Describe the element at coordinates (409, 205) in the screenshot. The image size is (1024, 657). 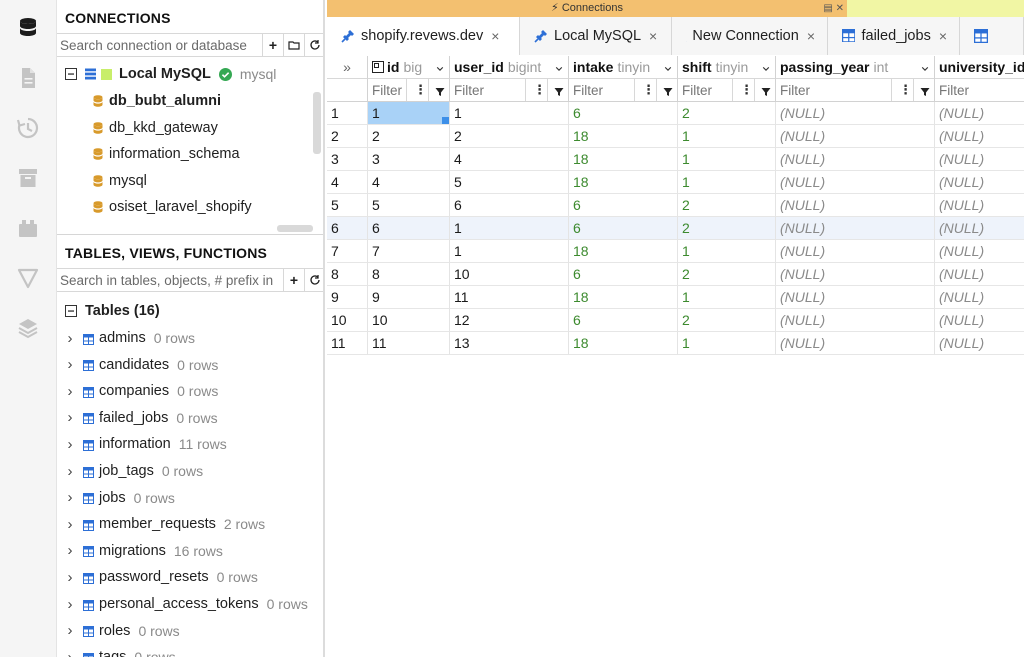
I see `cell-id: 5` at that location.